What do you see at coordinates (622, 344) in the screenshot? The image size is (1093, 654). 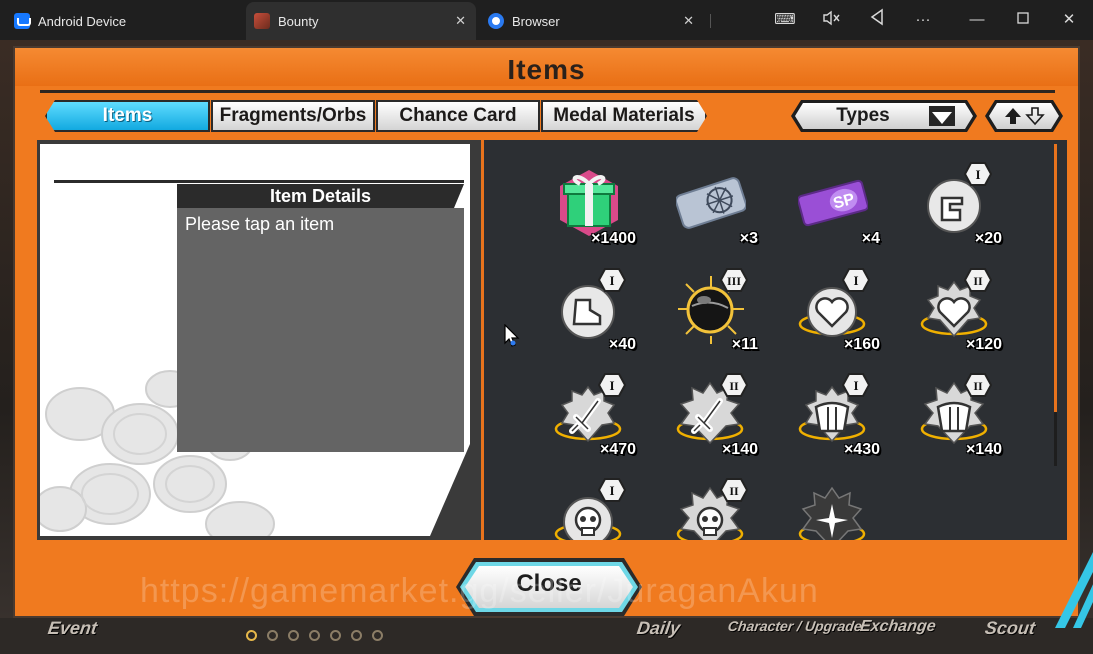 I see `item-count: ×40` at bounding box center [622, 344].